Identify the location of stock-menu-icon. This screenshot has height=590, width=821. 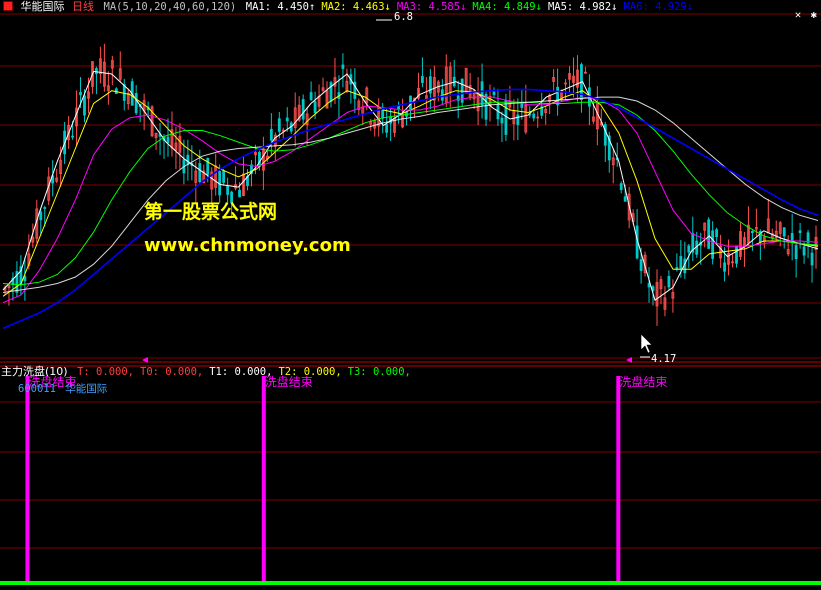
(8, 6).